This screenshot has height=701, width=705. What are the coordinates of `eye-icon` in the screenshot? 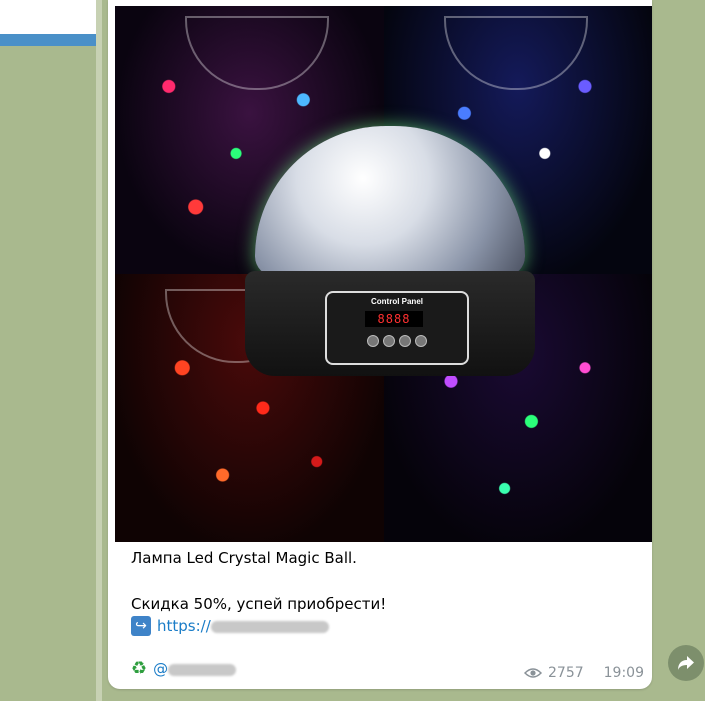 It's located at (533, 673).